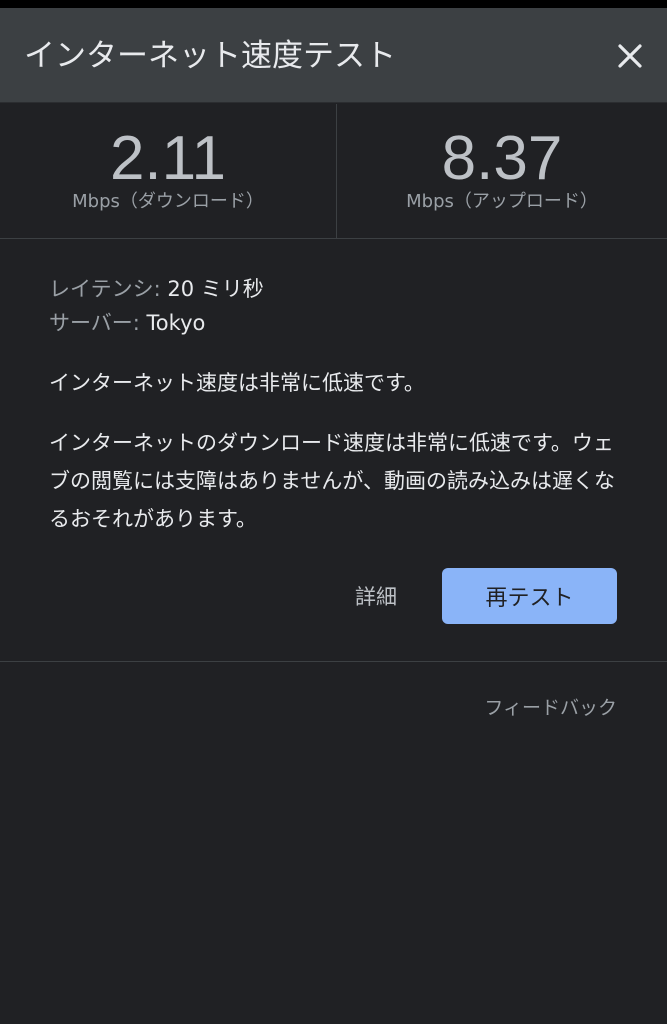  Describe the element at coordinates (333, 4) in the screenshot. I see `top-system-strip` at that location.